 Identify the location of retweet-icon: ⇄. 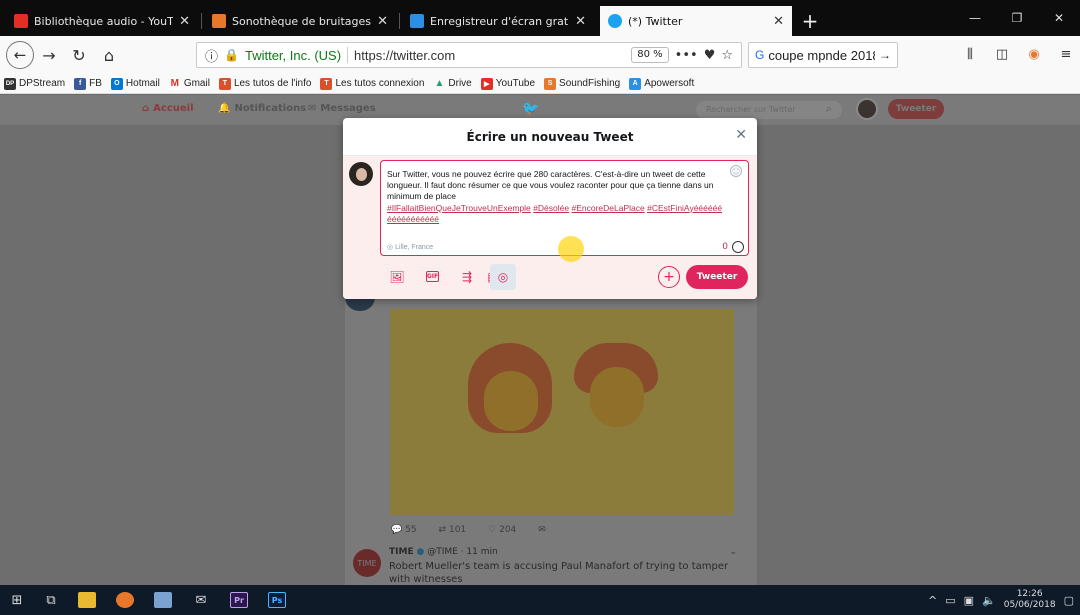
(442, 530).